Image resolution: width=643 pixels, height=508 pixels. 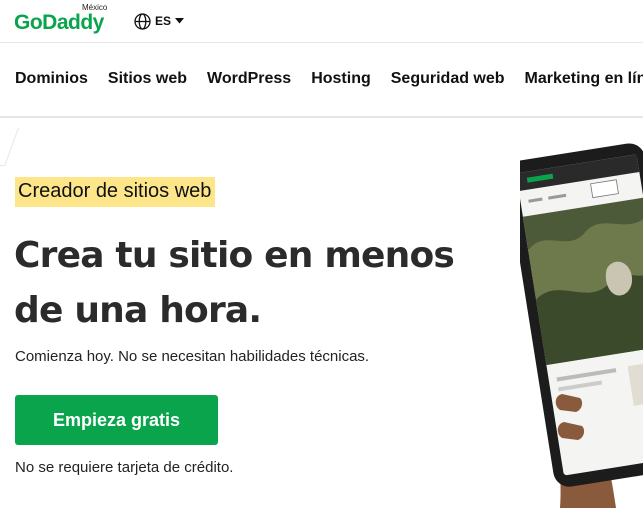 I want to click on language-selector: ES, so click(x=159, y=21).